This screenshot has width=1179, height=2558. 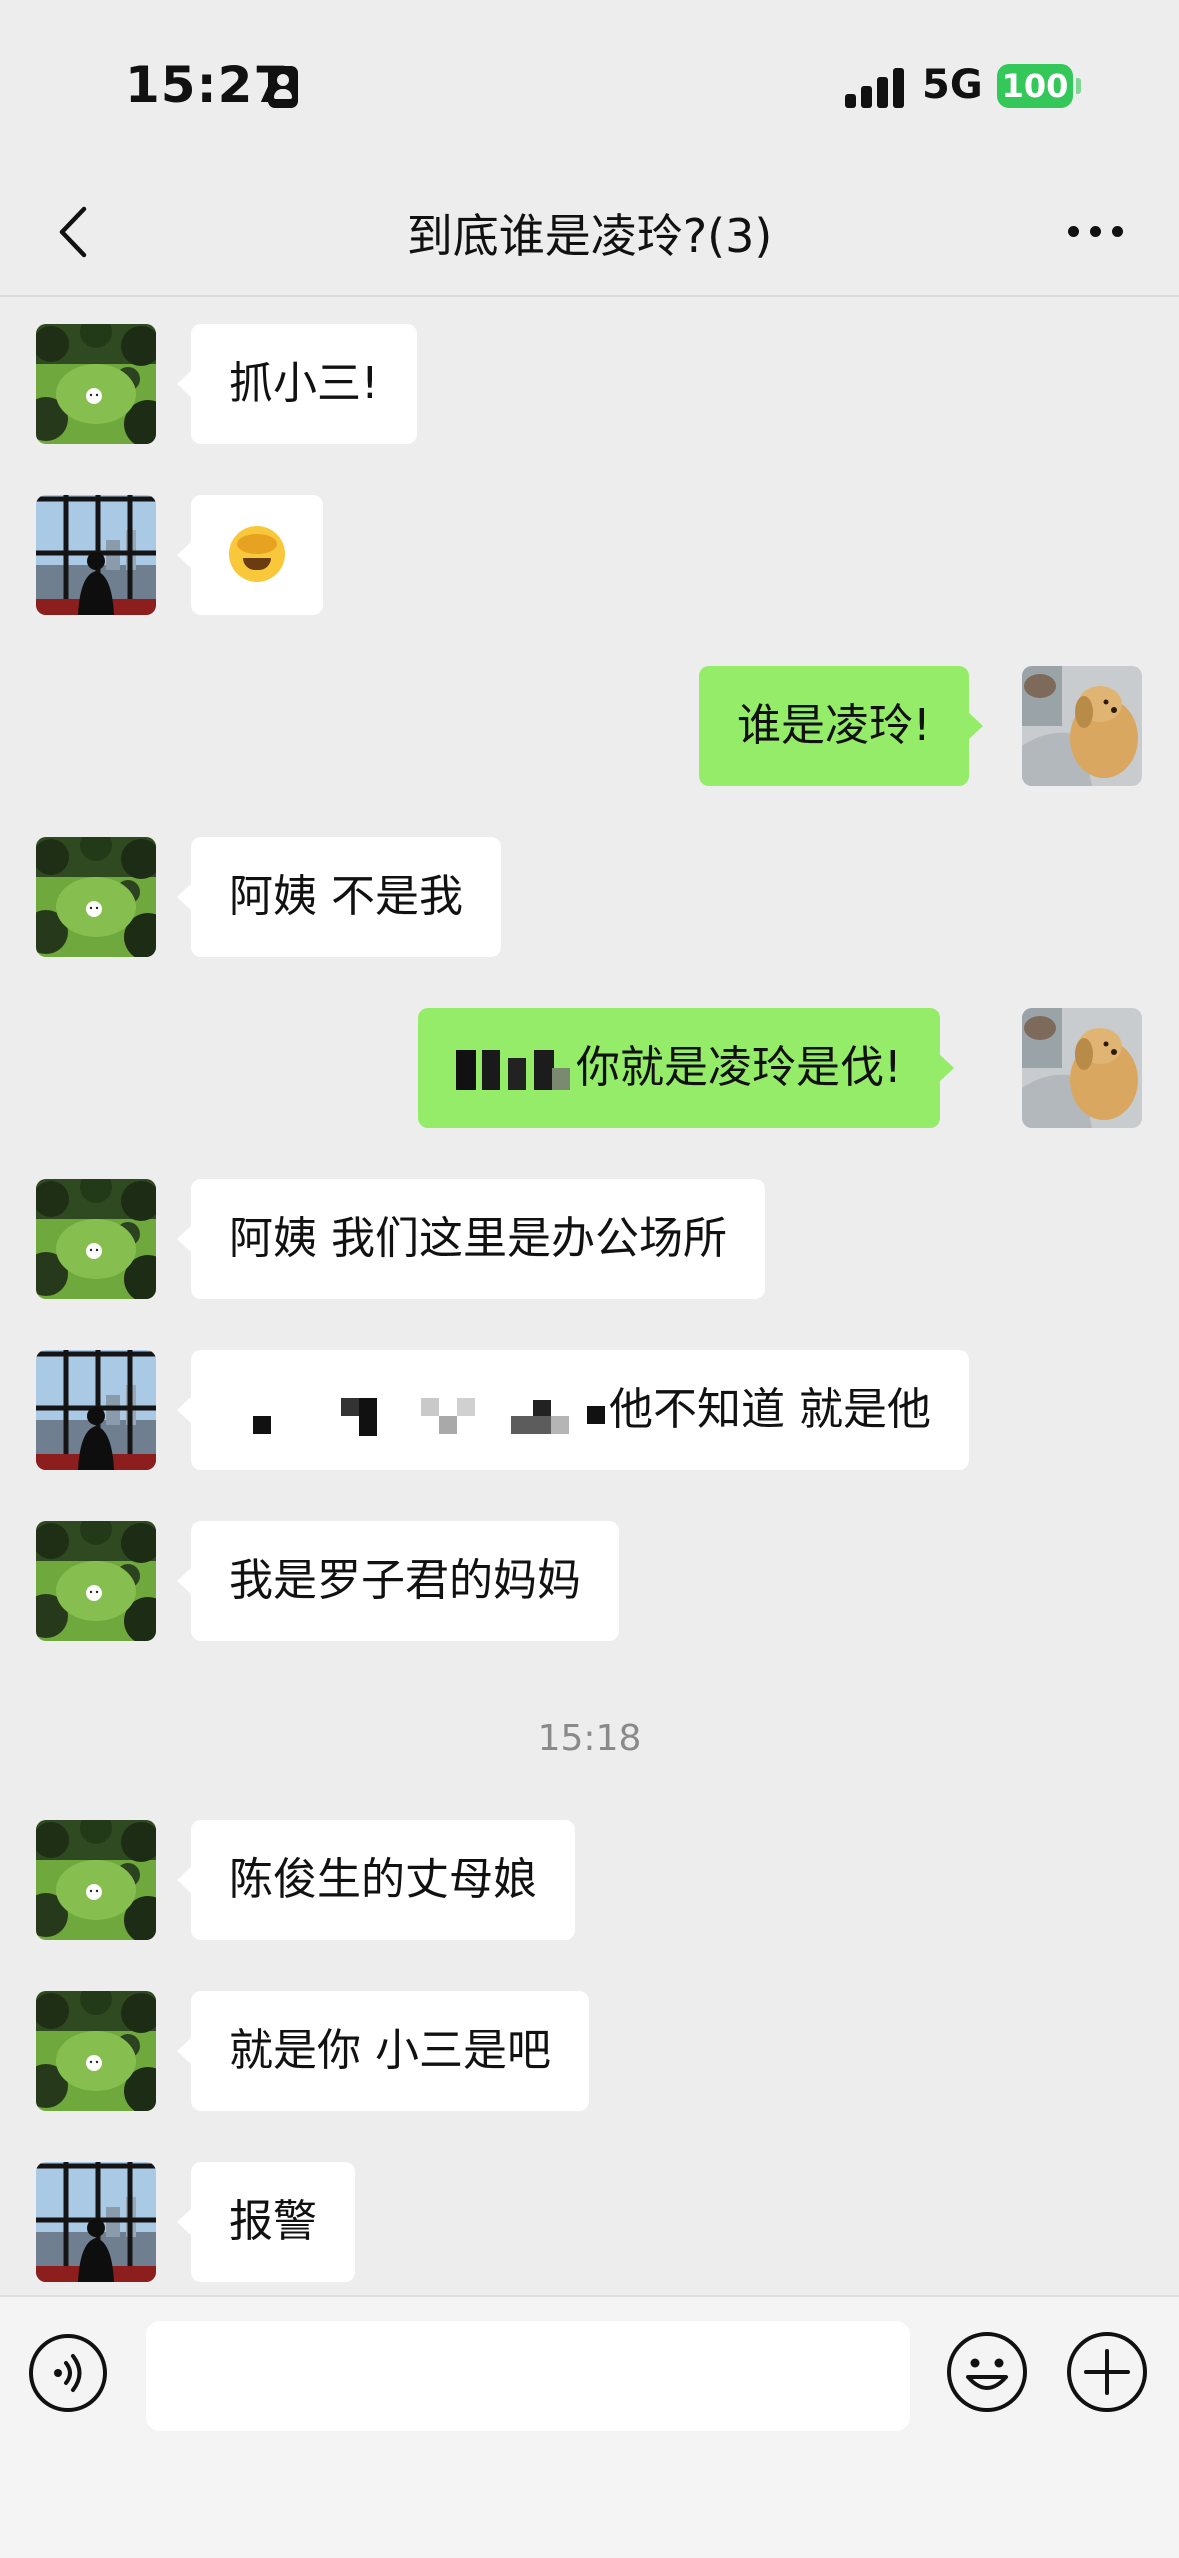 What do you see at coordinates (73, 232) in the screenshot?
I see `back-icon` at bounding box center [73, 232].